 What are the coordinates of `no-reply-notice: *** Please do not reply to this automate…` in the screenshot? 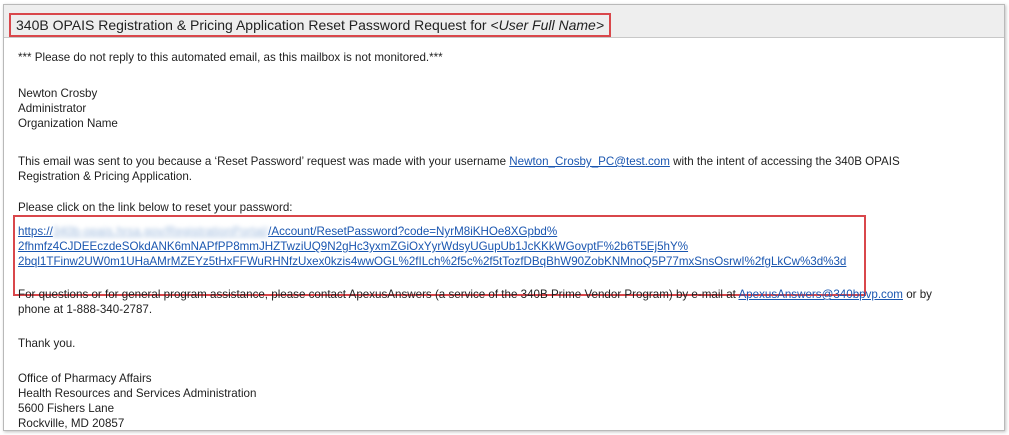 It's located at (230, 57).